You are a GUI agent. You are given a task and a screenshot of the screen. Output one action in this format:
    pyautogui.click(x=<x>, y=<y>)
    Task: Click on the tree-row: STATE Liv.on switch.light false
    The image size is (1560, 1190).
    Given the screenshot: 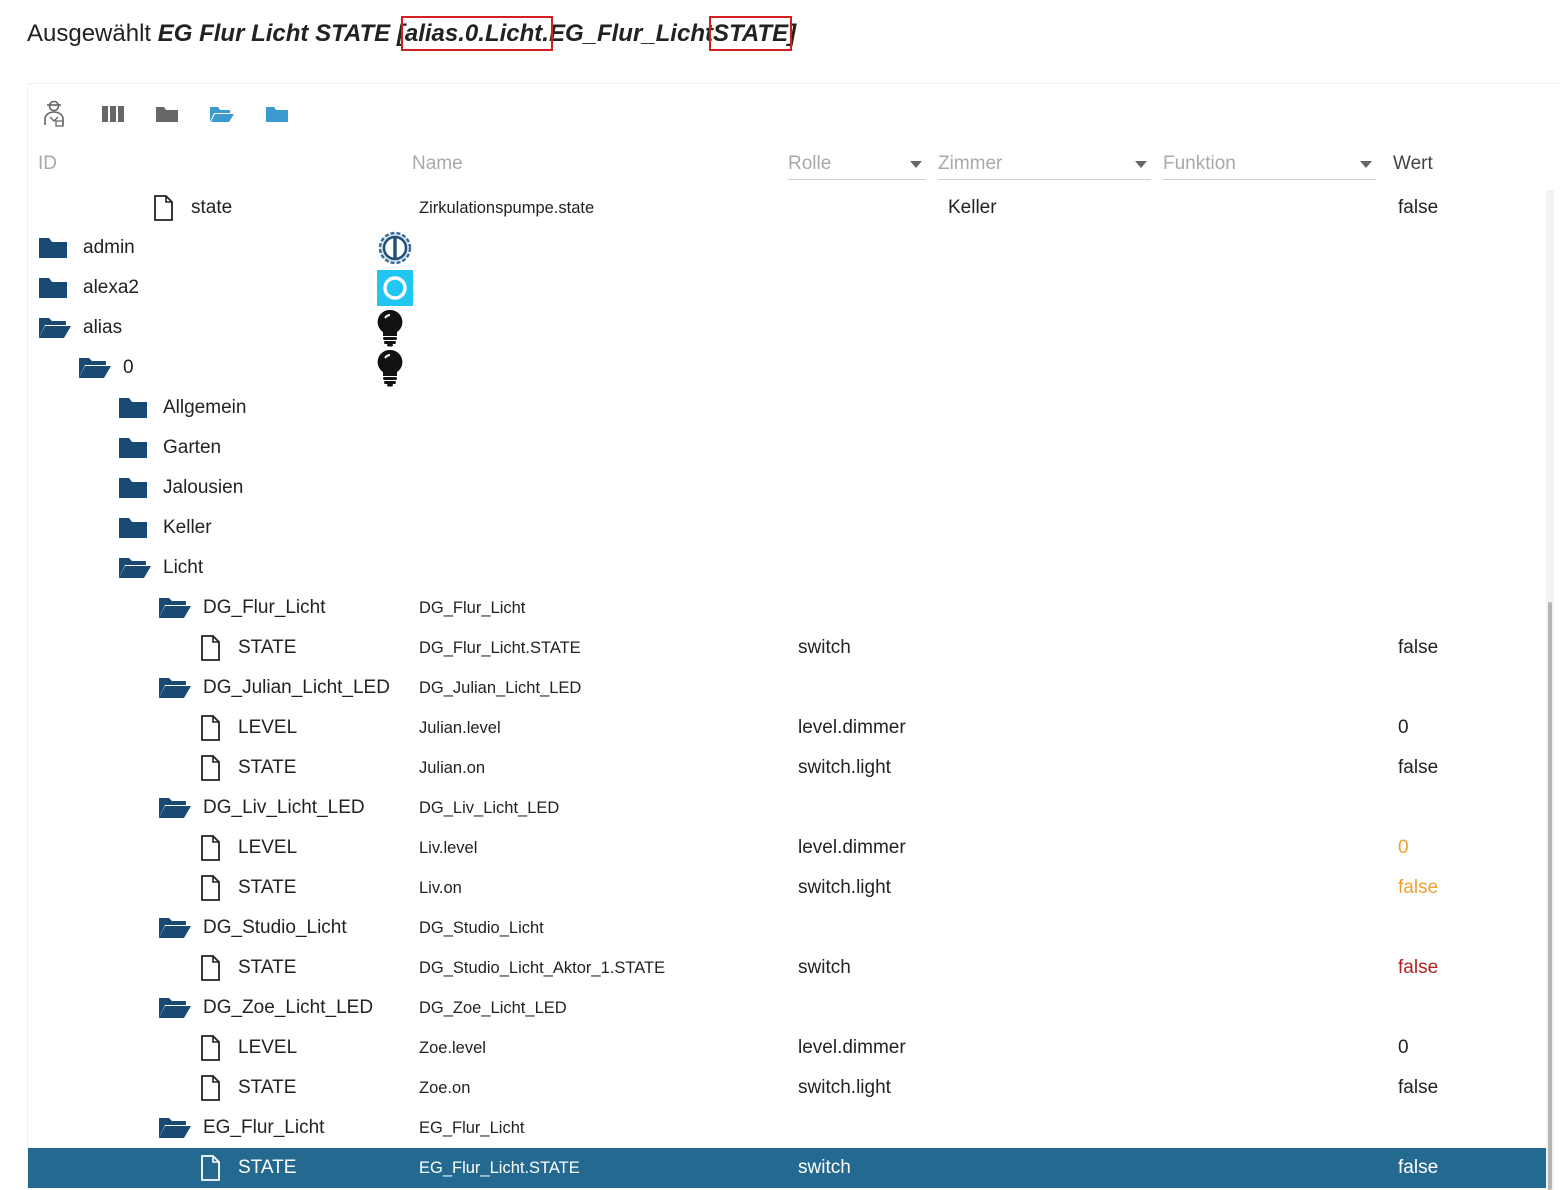 What is the action you would take?
    pyautogui.click(x=787, y=888)
    